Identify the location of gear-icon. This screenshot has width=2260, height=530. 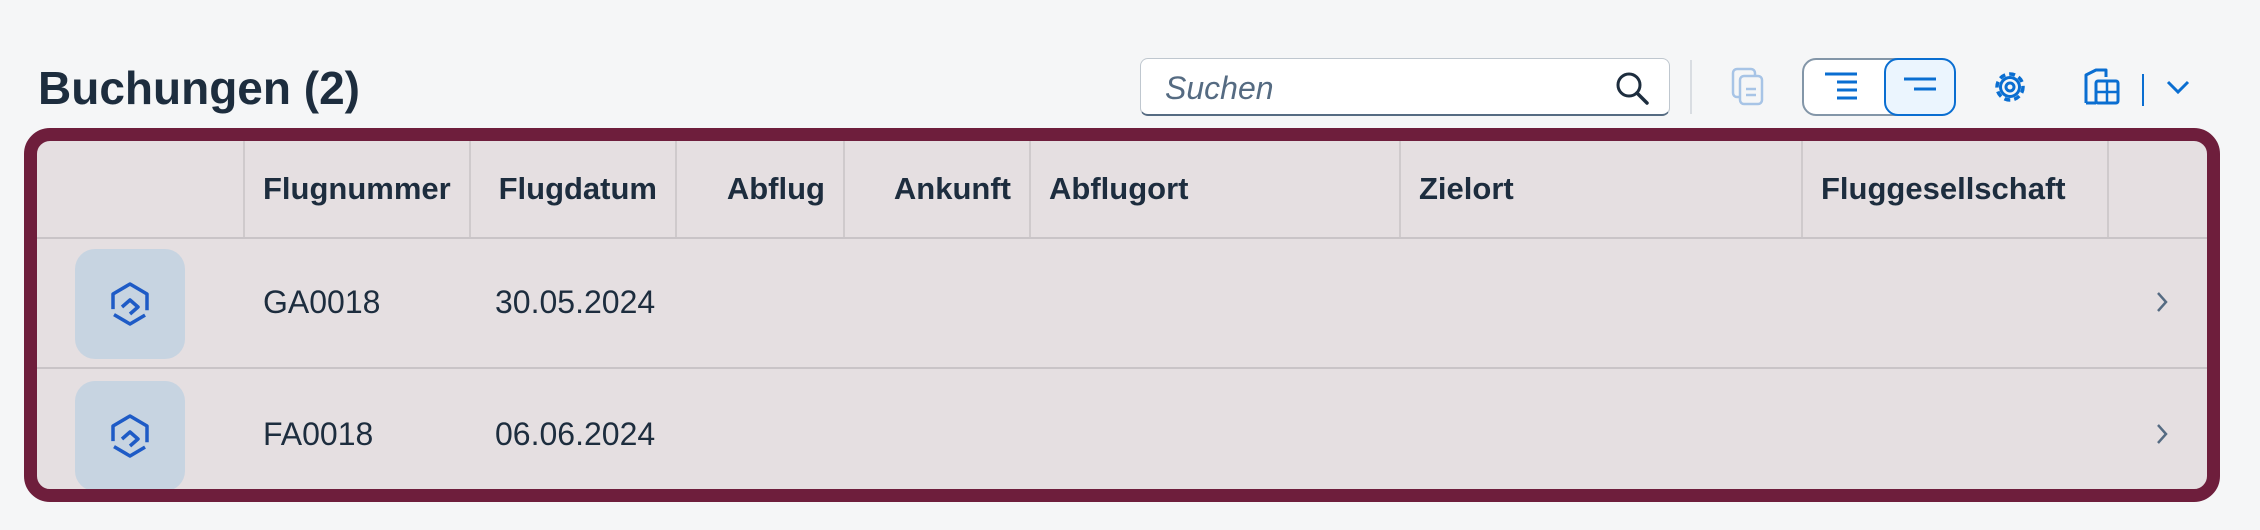
(2010, 87).